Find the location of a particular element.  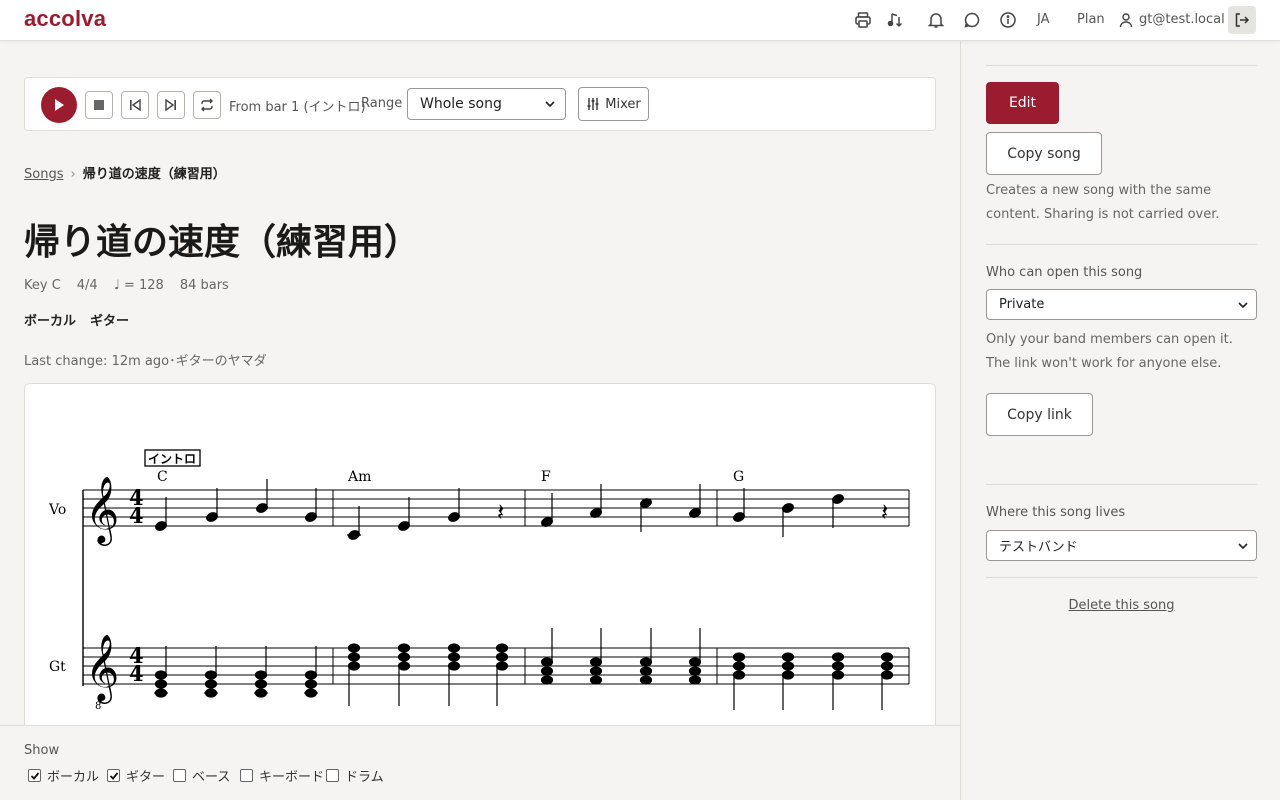

info-icon is located at coordinates (1008, 20).